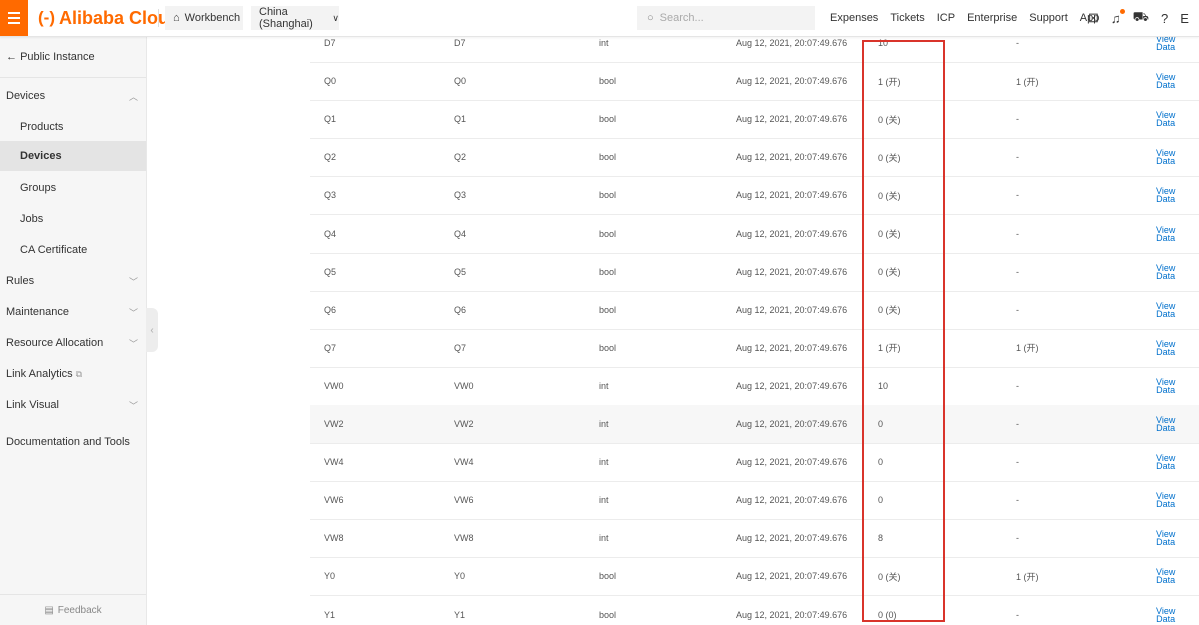 The width and height of the screenshot is (1199, 625). What do you see at coordinates (73, 96) in the screenshot?
I see `sidebar-item-devices-group: Devices ︿` at bounding box center [73, 96].